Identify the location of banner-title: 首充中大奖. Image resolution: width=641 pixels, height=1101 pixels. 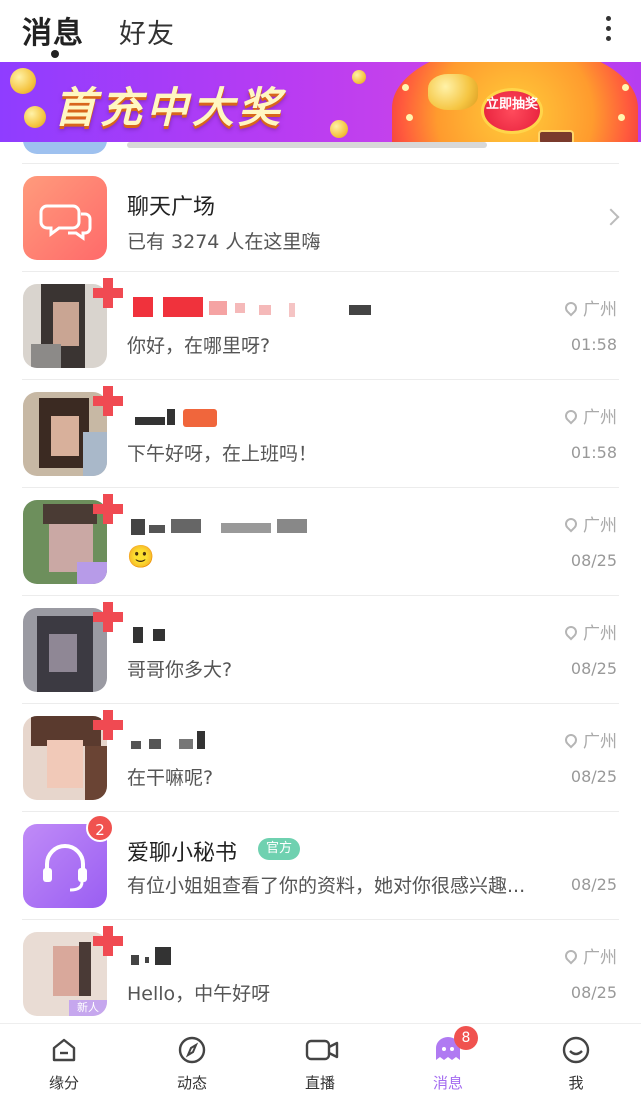
(169, 107).